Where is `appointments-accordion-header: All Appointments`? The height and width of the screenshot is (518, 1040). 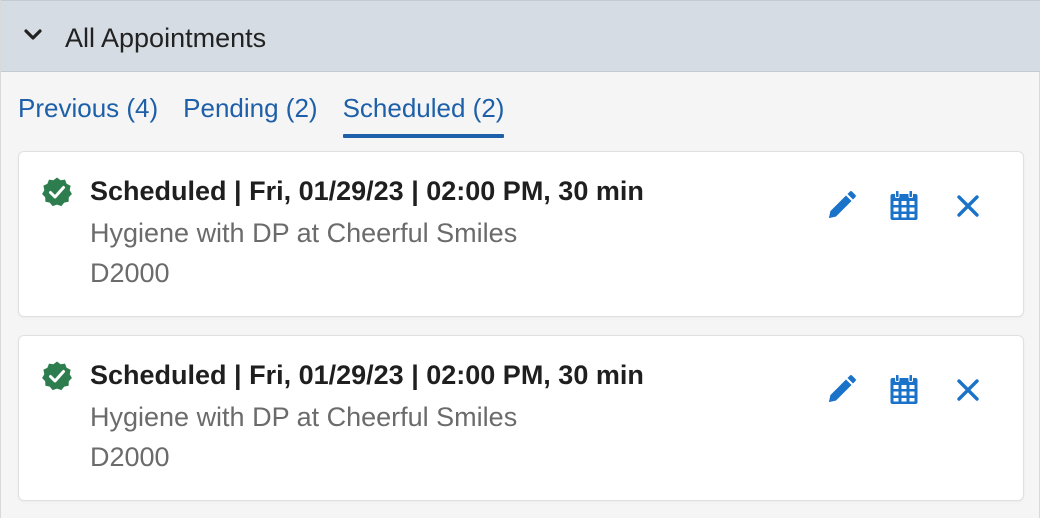
appointments-accordion-header: All Appointments is located at coordinates (520, 36).